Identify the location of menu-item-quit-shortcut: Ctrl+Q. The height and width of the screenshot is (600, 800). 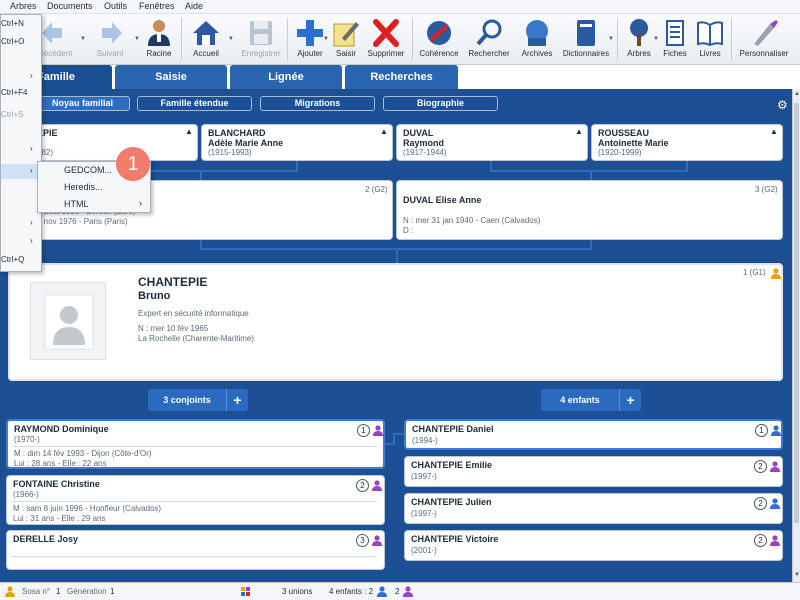
(12, 259).